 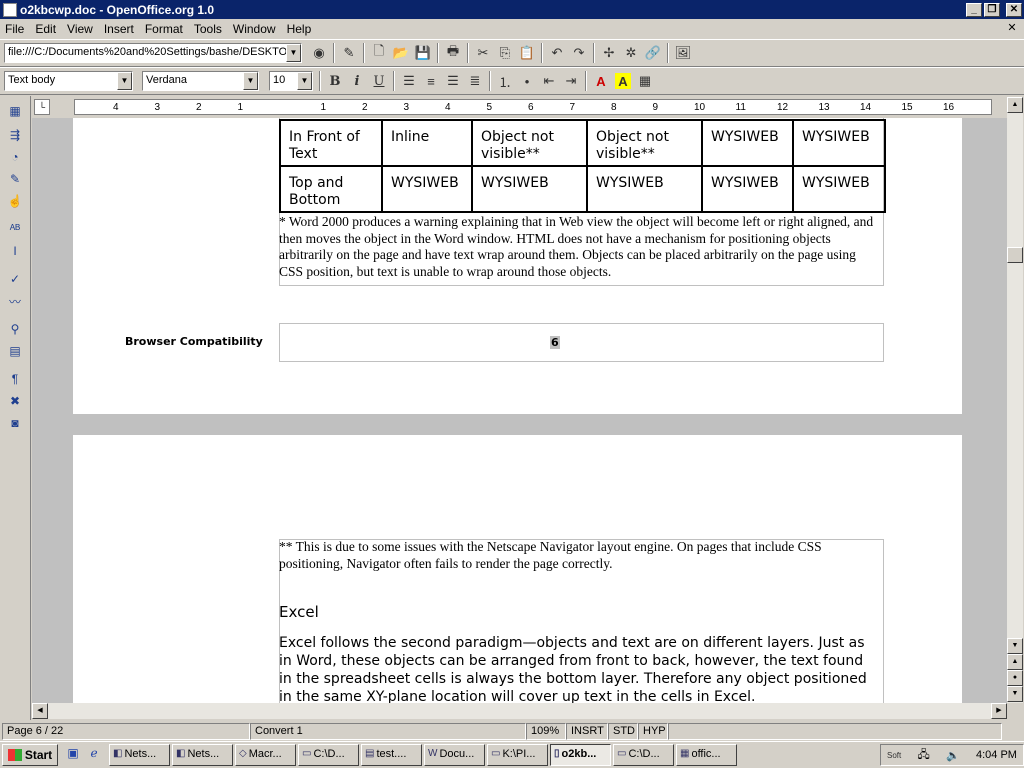 What do you see at coordinates (453, 81) in the screenshot?
I see `align-right-icon: ☰` at bounding box center [453, 81].